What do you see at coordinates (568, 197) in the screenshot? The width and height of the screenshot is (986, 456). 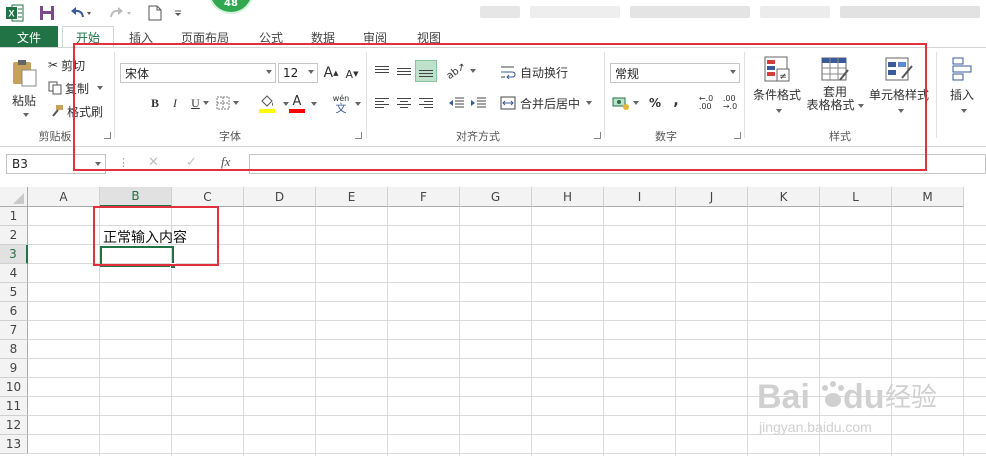 I see `column-header-H: H` at bounding box center [568, 197].